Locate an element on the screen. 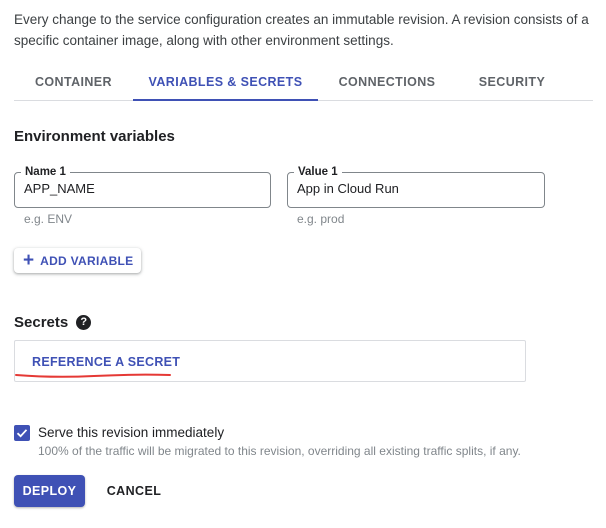  name-1-field: Name 1 is located at coordinates (142, 186).